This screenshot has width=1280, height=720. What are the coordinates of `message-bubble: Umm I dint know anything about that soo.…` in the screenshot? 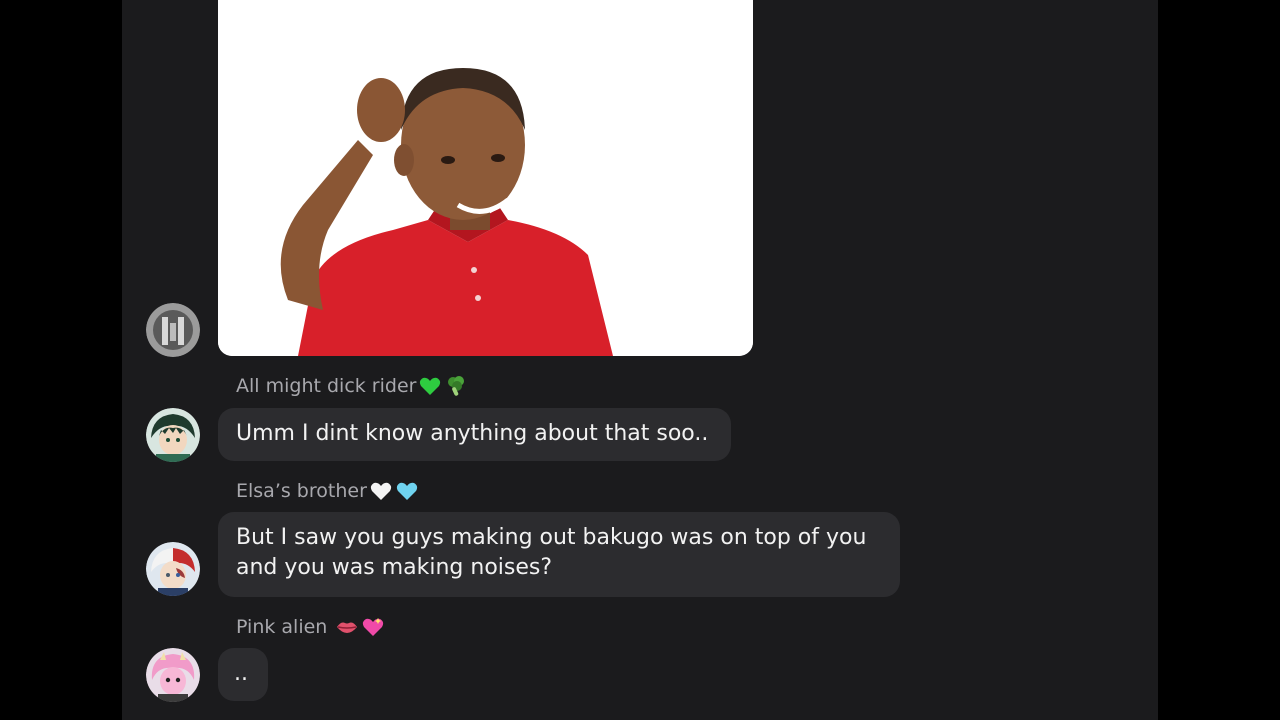 It's located at (474, 434).